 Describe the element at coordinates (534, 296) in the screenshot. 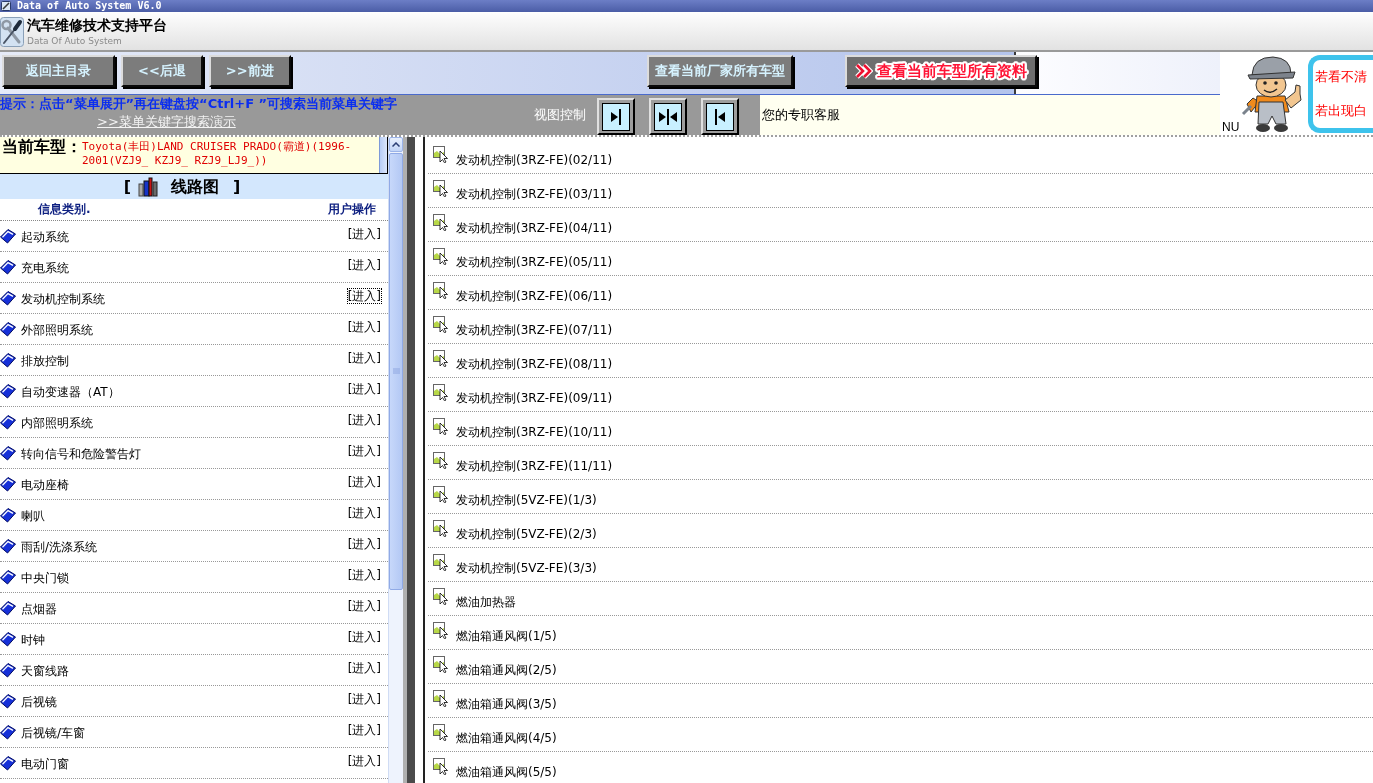

I see `diagram-link: 发动机控制(3RZ-FE)(06/11)` at that location.